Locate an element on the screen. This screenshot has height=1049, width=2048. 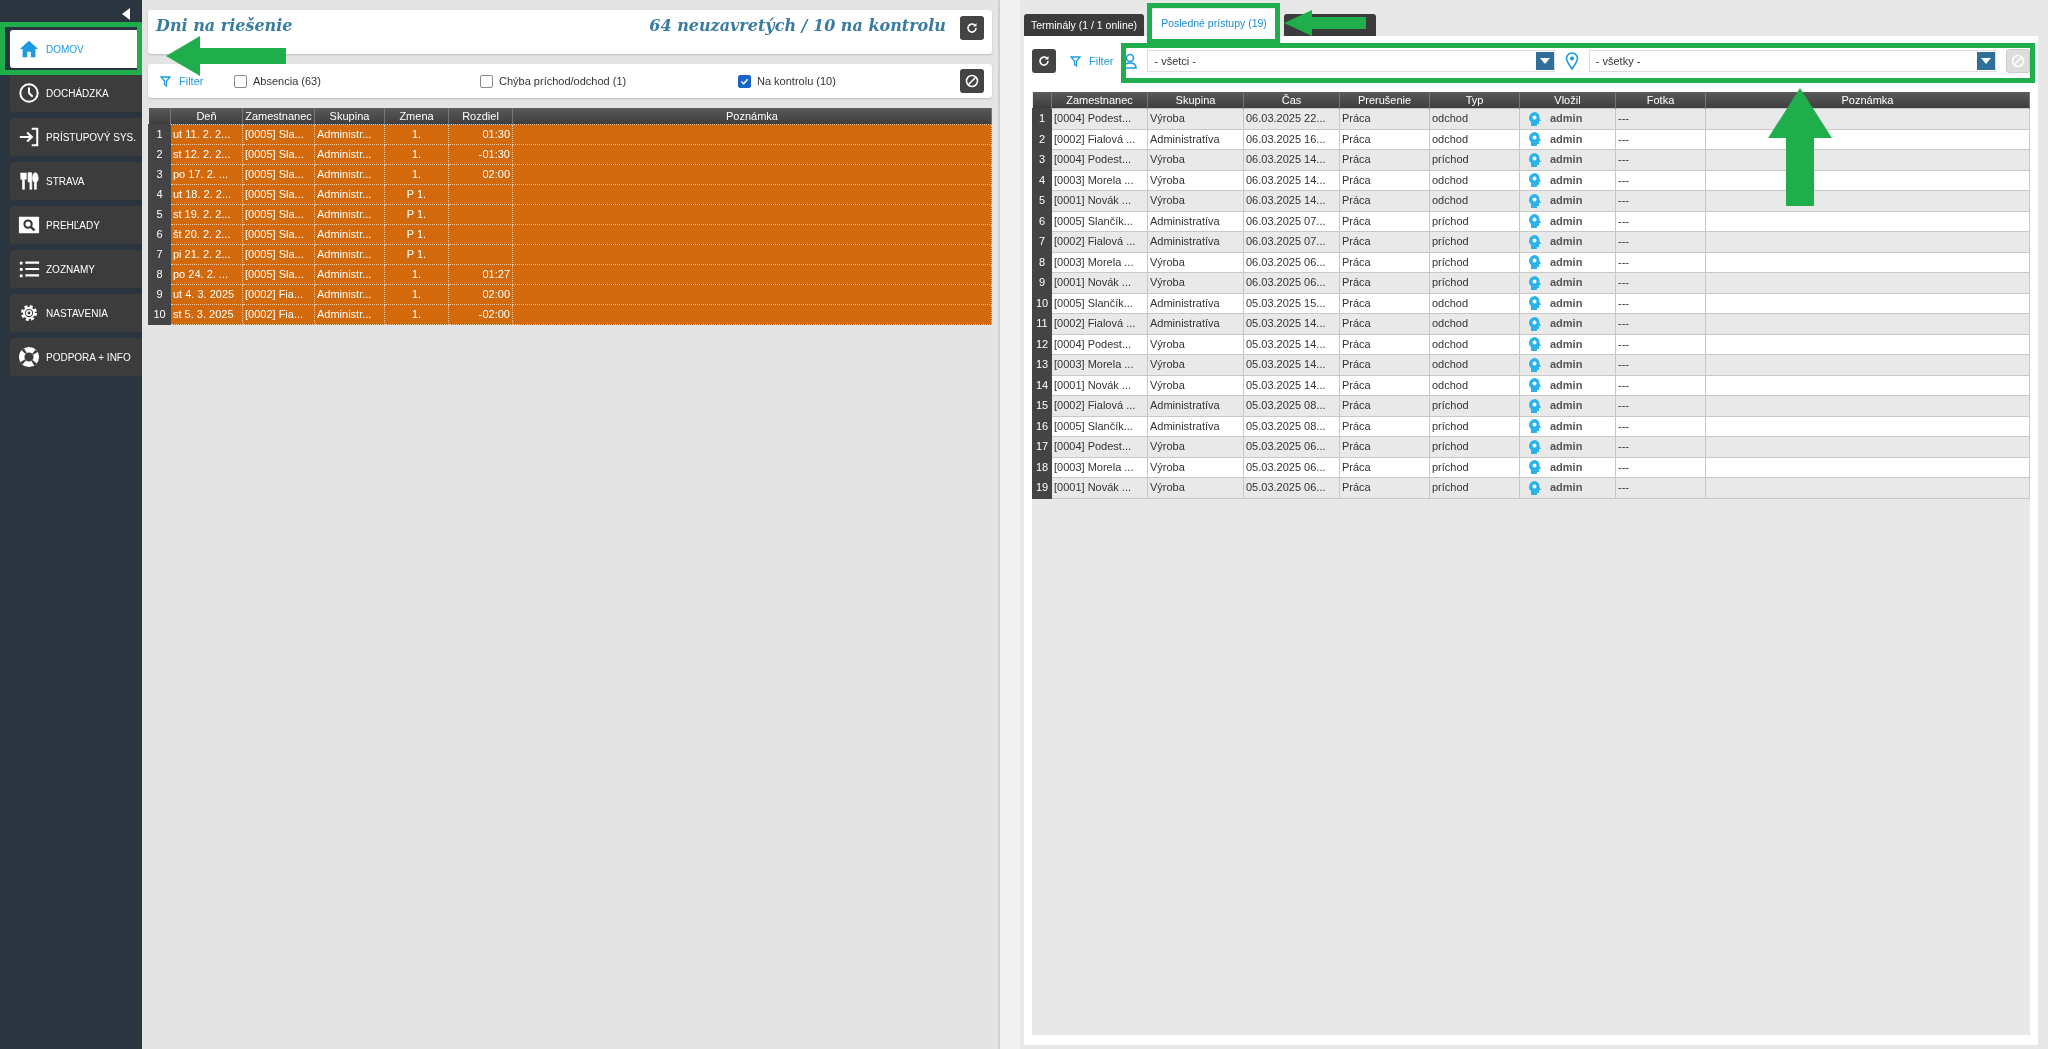
summary-text: 64 neuzavretých / 10 na kontrolu is located at coordinates (797, 25).